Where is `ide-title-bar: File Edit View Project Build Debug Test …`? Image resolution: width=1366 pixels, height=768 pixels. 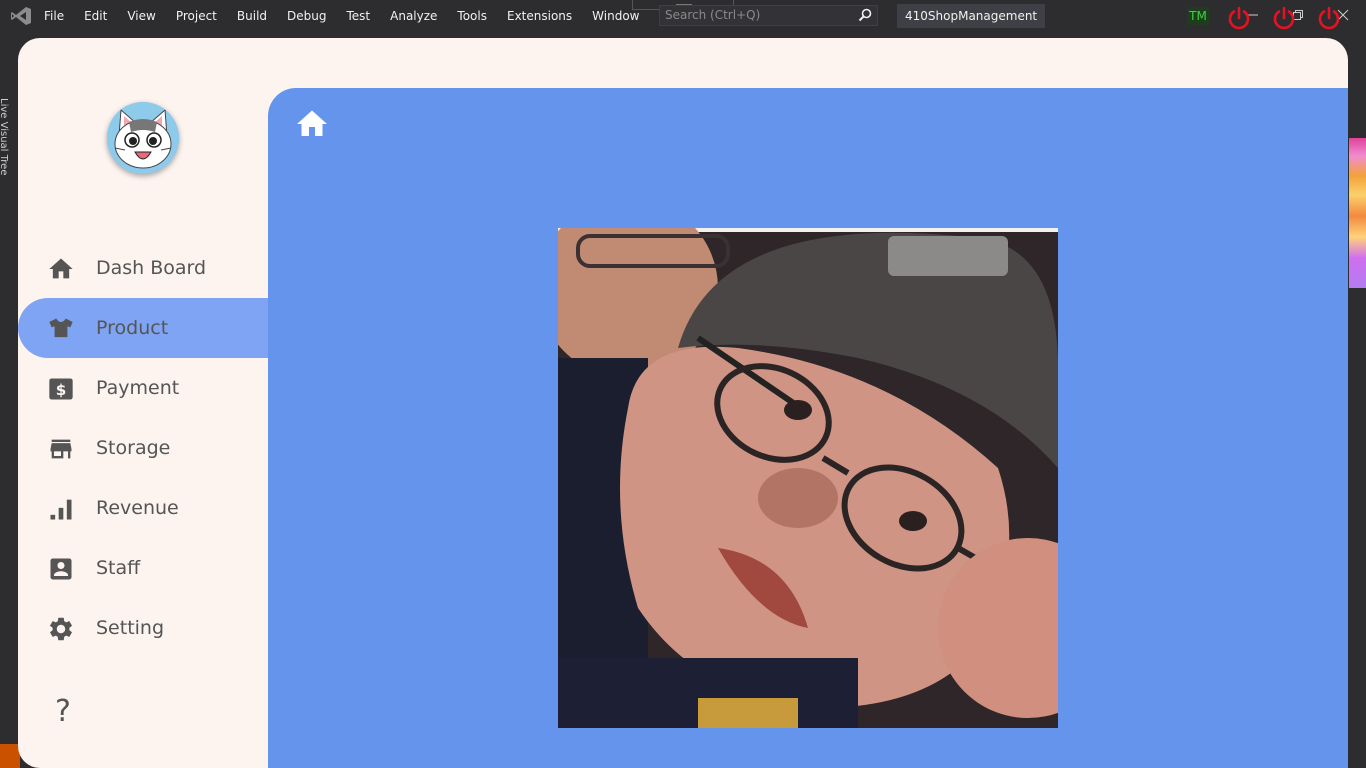 ide-title-bar: File Edit View Project Build Debug Test … is located at coordinates (683, 16).